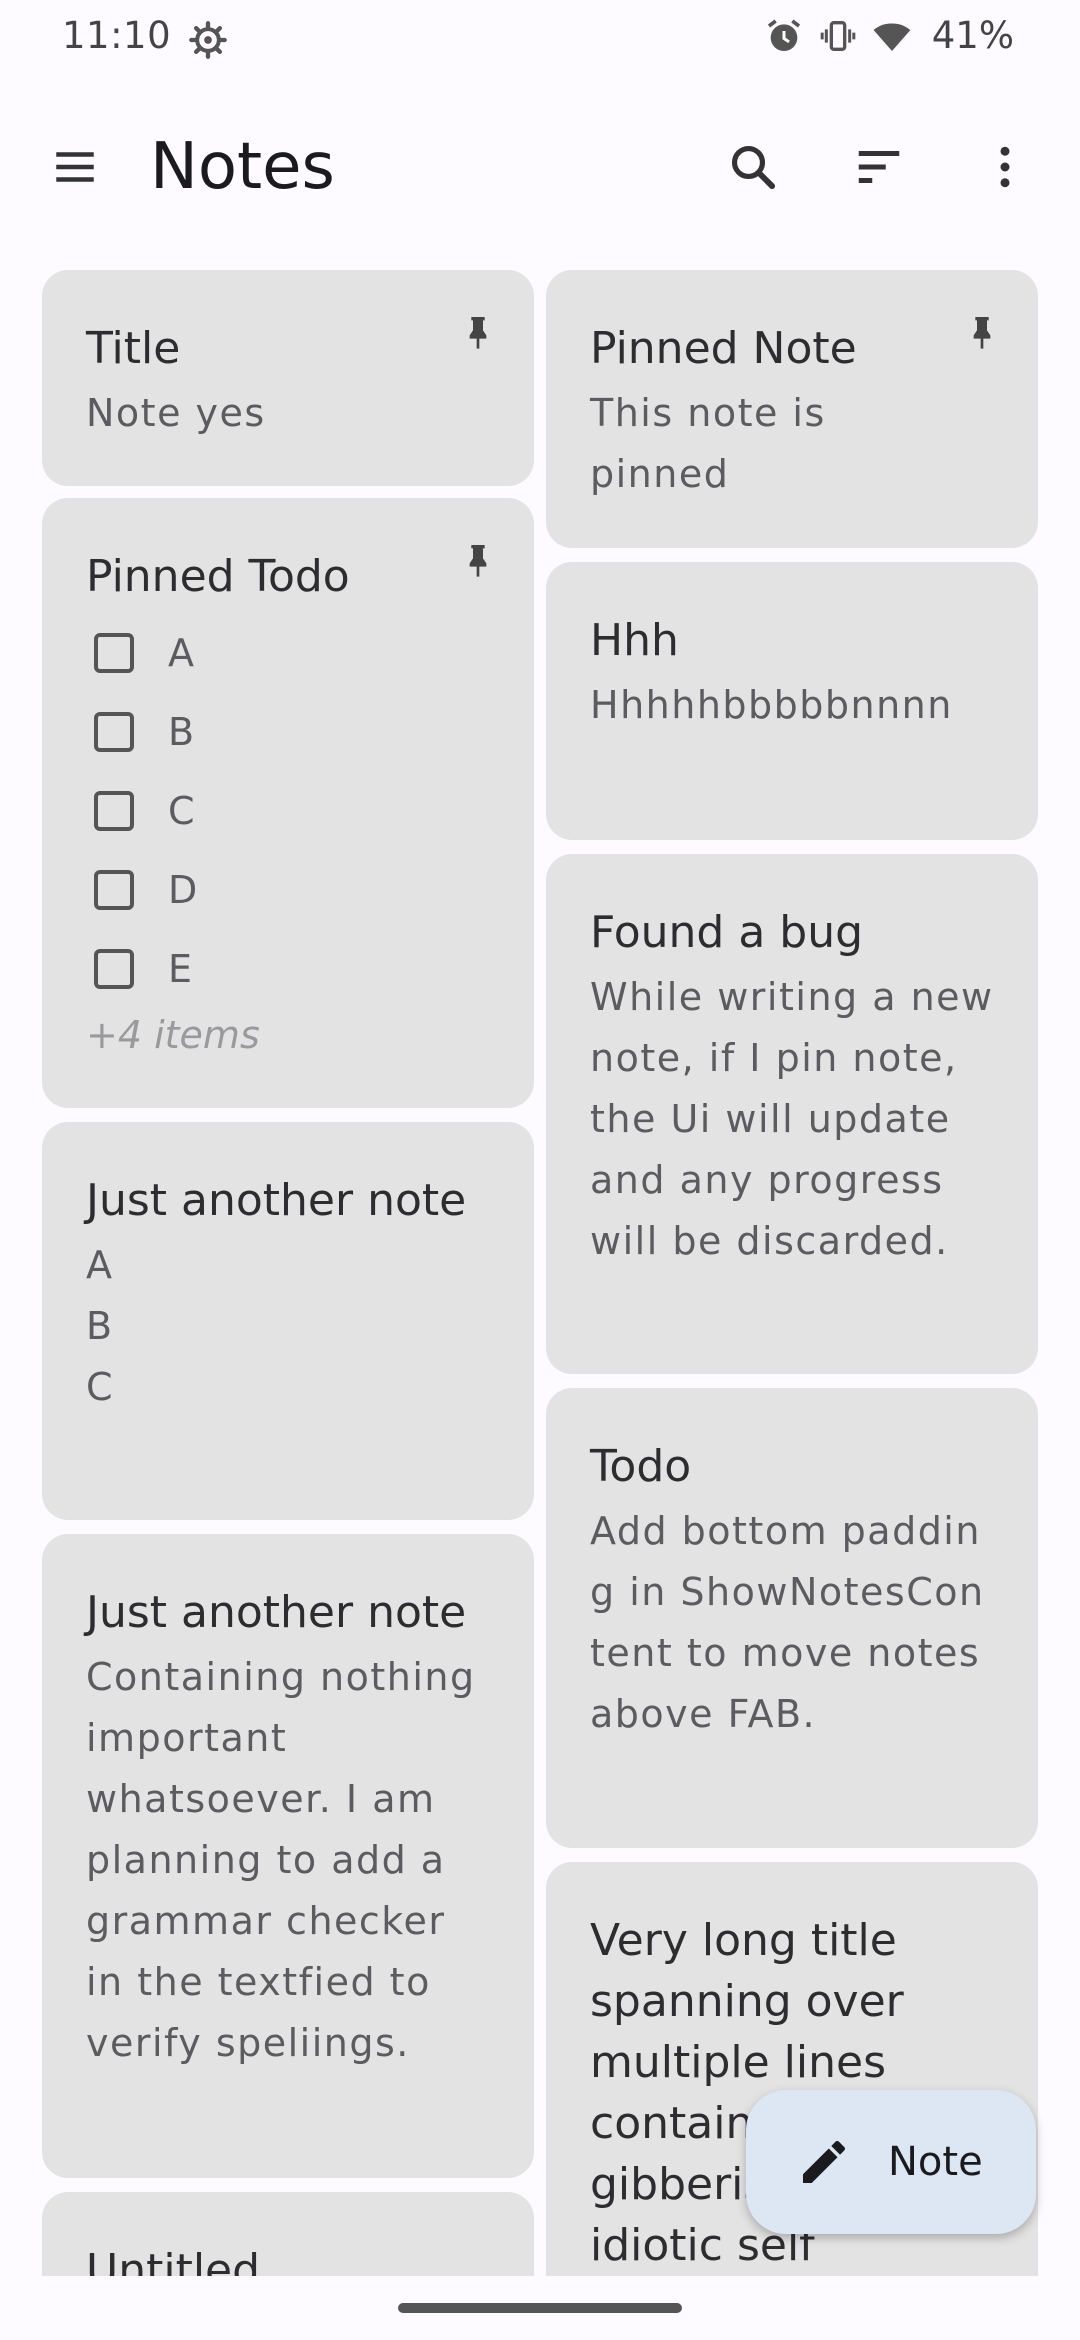 Image resolution: width=1080 pixels, height=2340 pixels. I want to click on todo-list: A B C D E, so click(288, 810).